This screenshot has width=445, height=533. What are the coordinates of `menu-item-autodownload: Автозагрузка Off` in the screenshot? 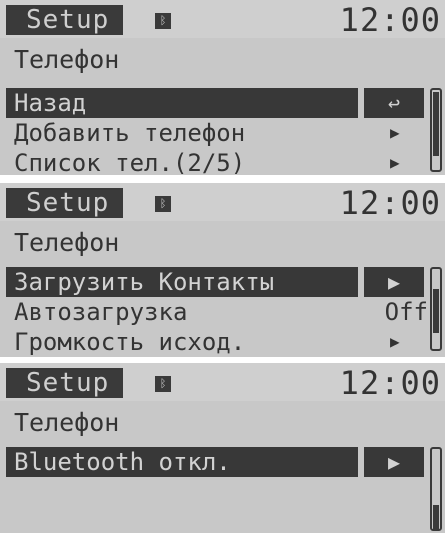 It's located at (217, 312).